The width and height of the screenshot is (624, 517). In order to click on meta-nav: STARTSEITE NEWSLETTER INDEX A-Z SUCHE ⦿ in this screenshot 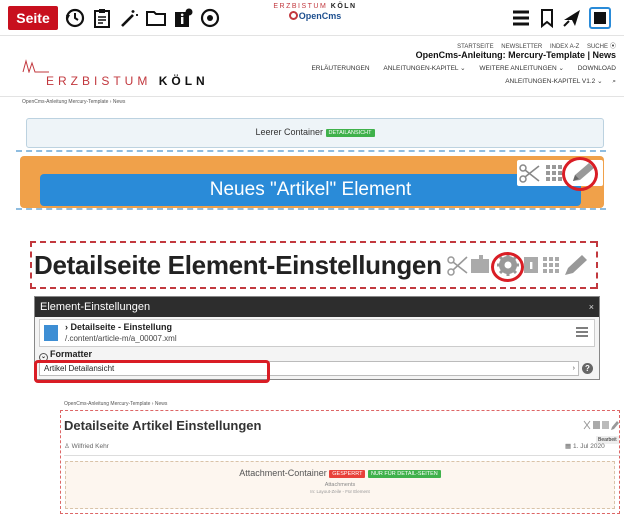, I will do `click(533, 45)`.